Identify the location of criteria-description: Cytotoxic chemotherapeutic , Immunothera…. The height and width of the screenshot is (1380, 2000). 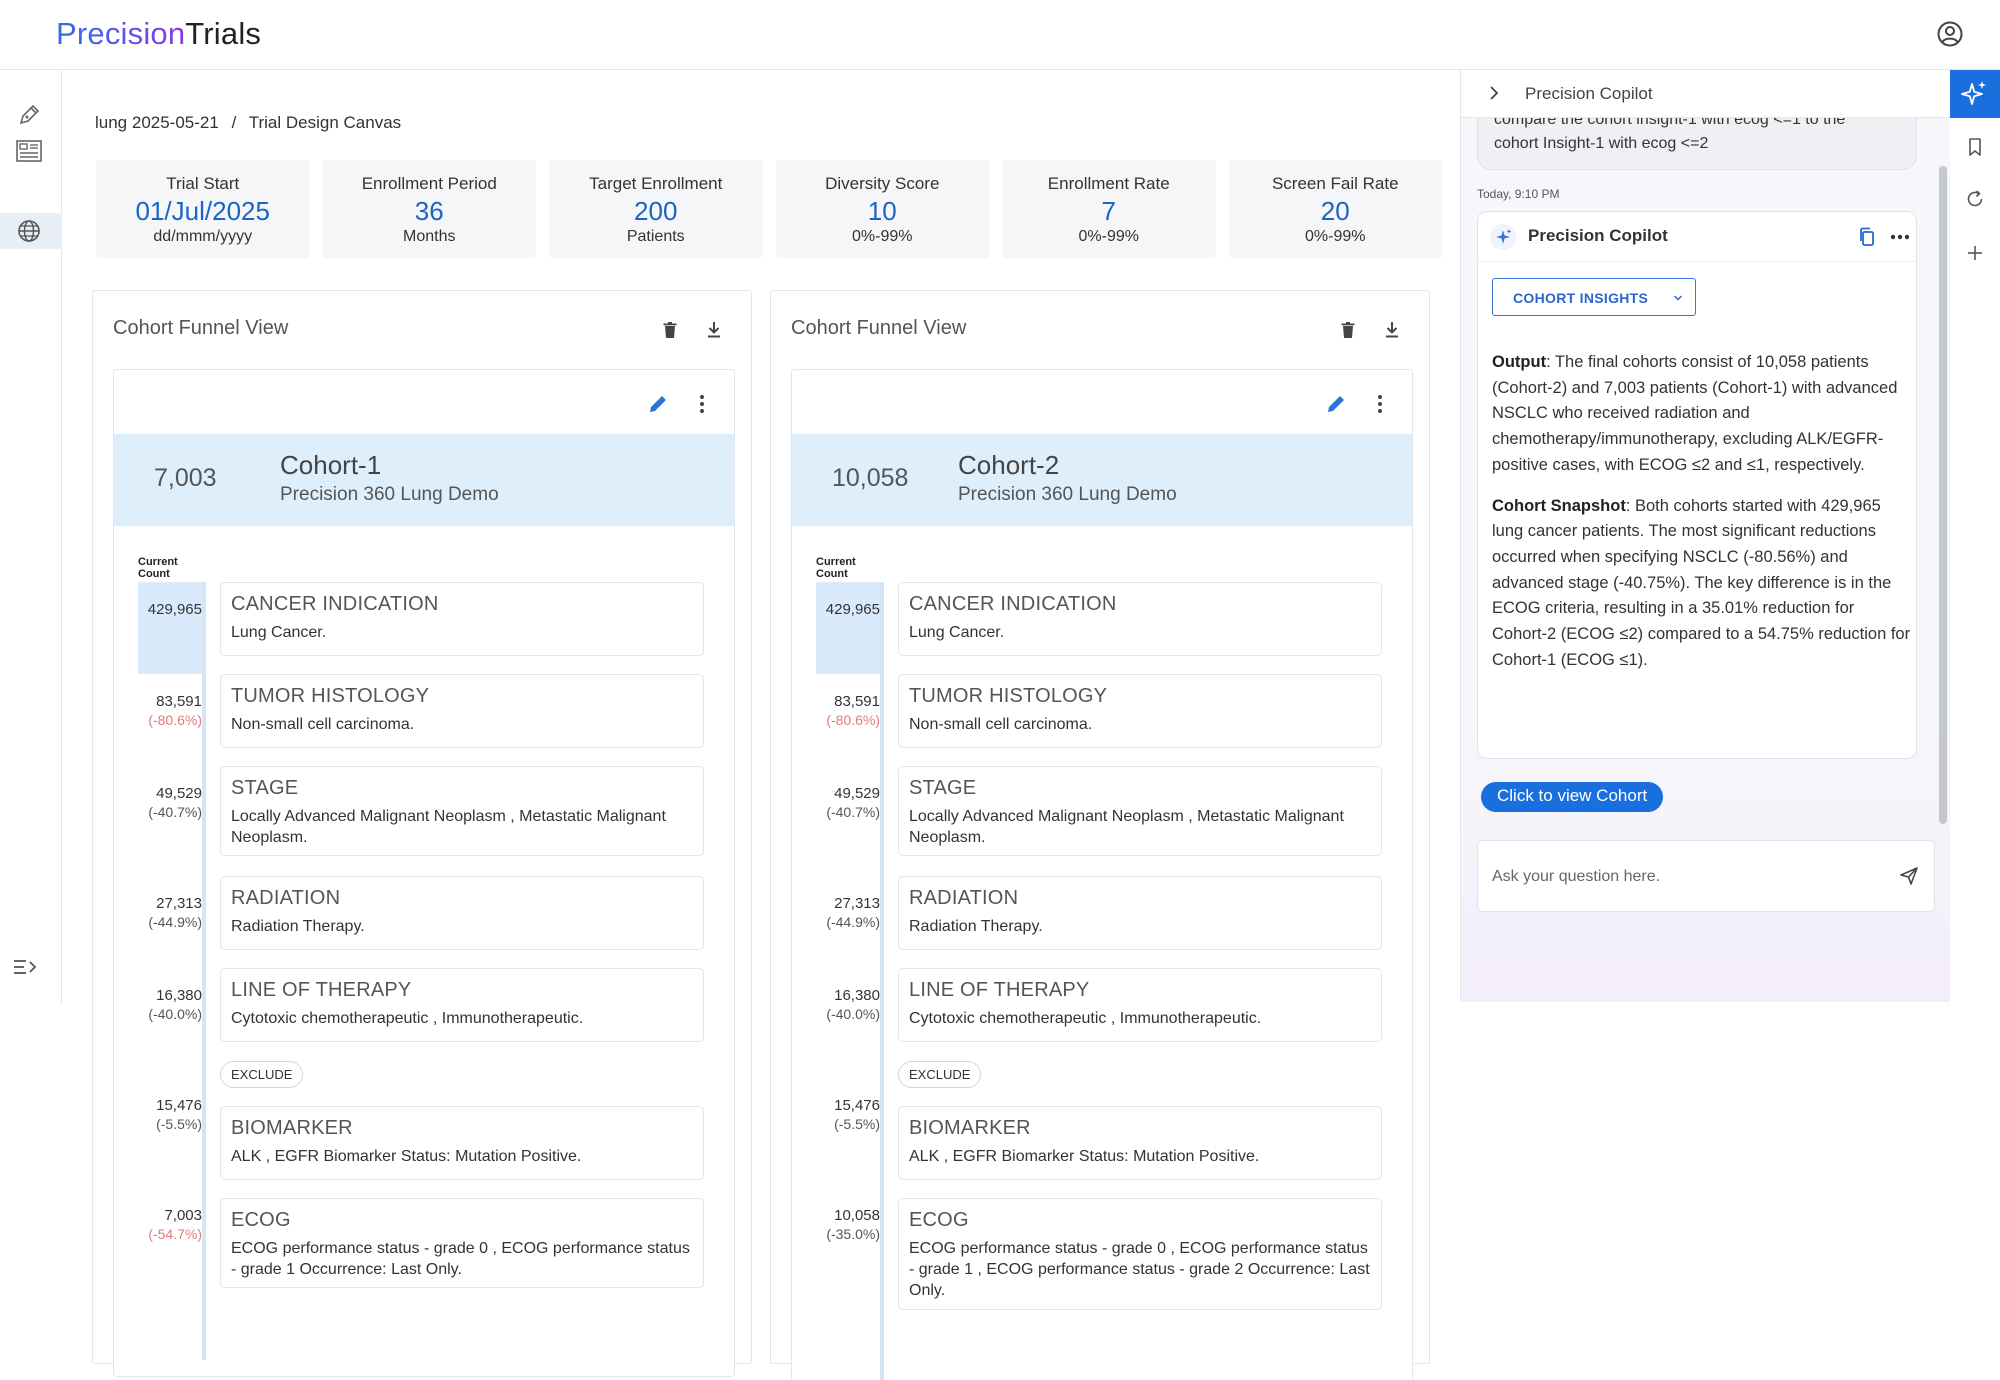
(407, 1018).